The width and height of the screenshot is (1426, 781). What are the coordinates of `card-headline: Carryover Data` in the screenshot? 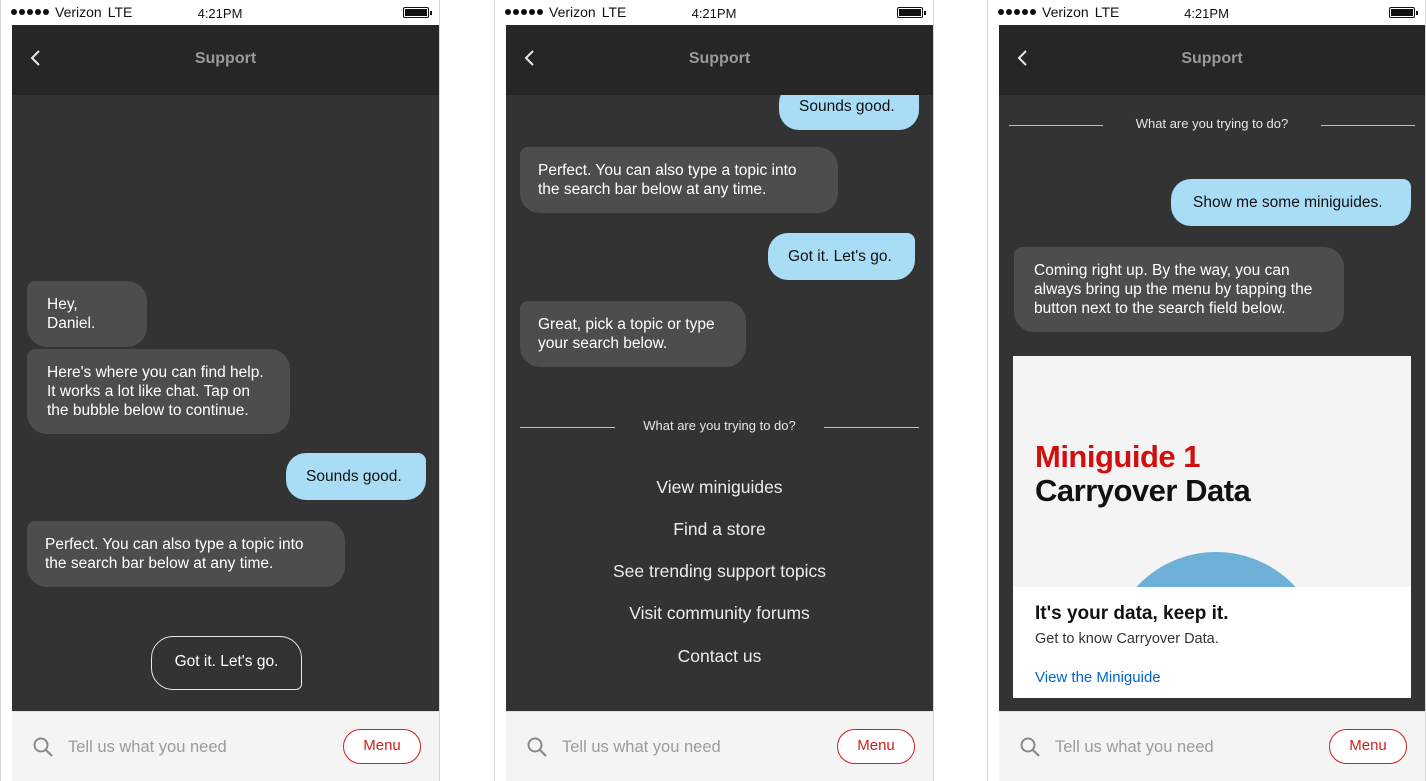 It's located at (1143, 490).